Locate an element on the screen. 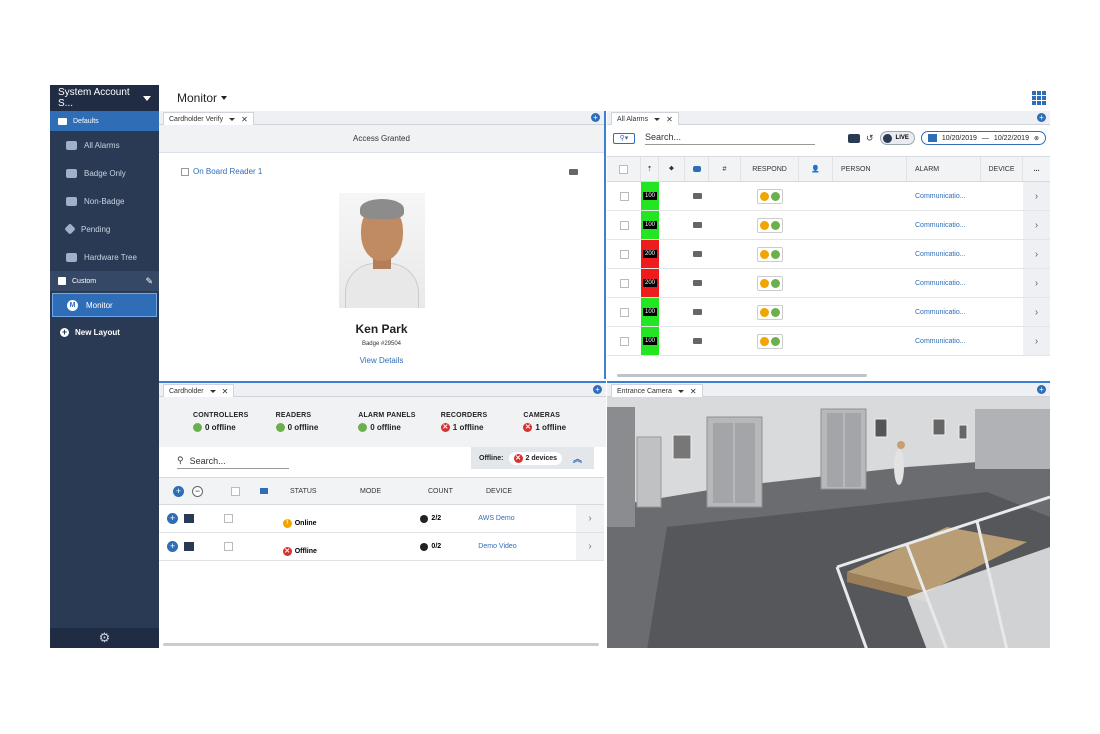 This screenshot has height=734, width=1100. sidebar-section-custom: Custom ✎ is located at coordinates (104, 281).